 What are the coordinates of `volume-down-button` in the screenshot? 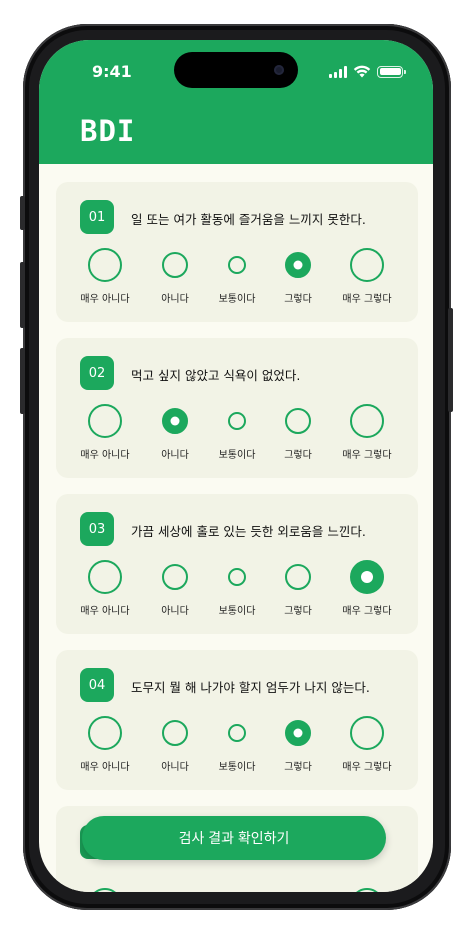 It's located at (22, 381).